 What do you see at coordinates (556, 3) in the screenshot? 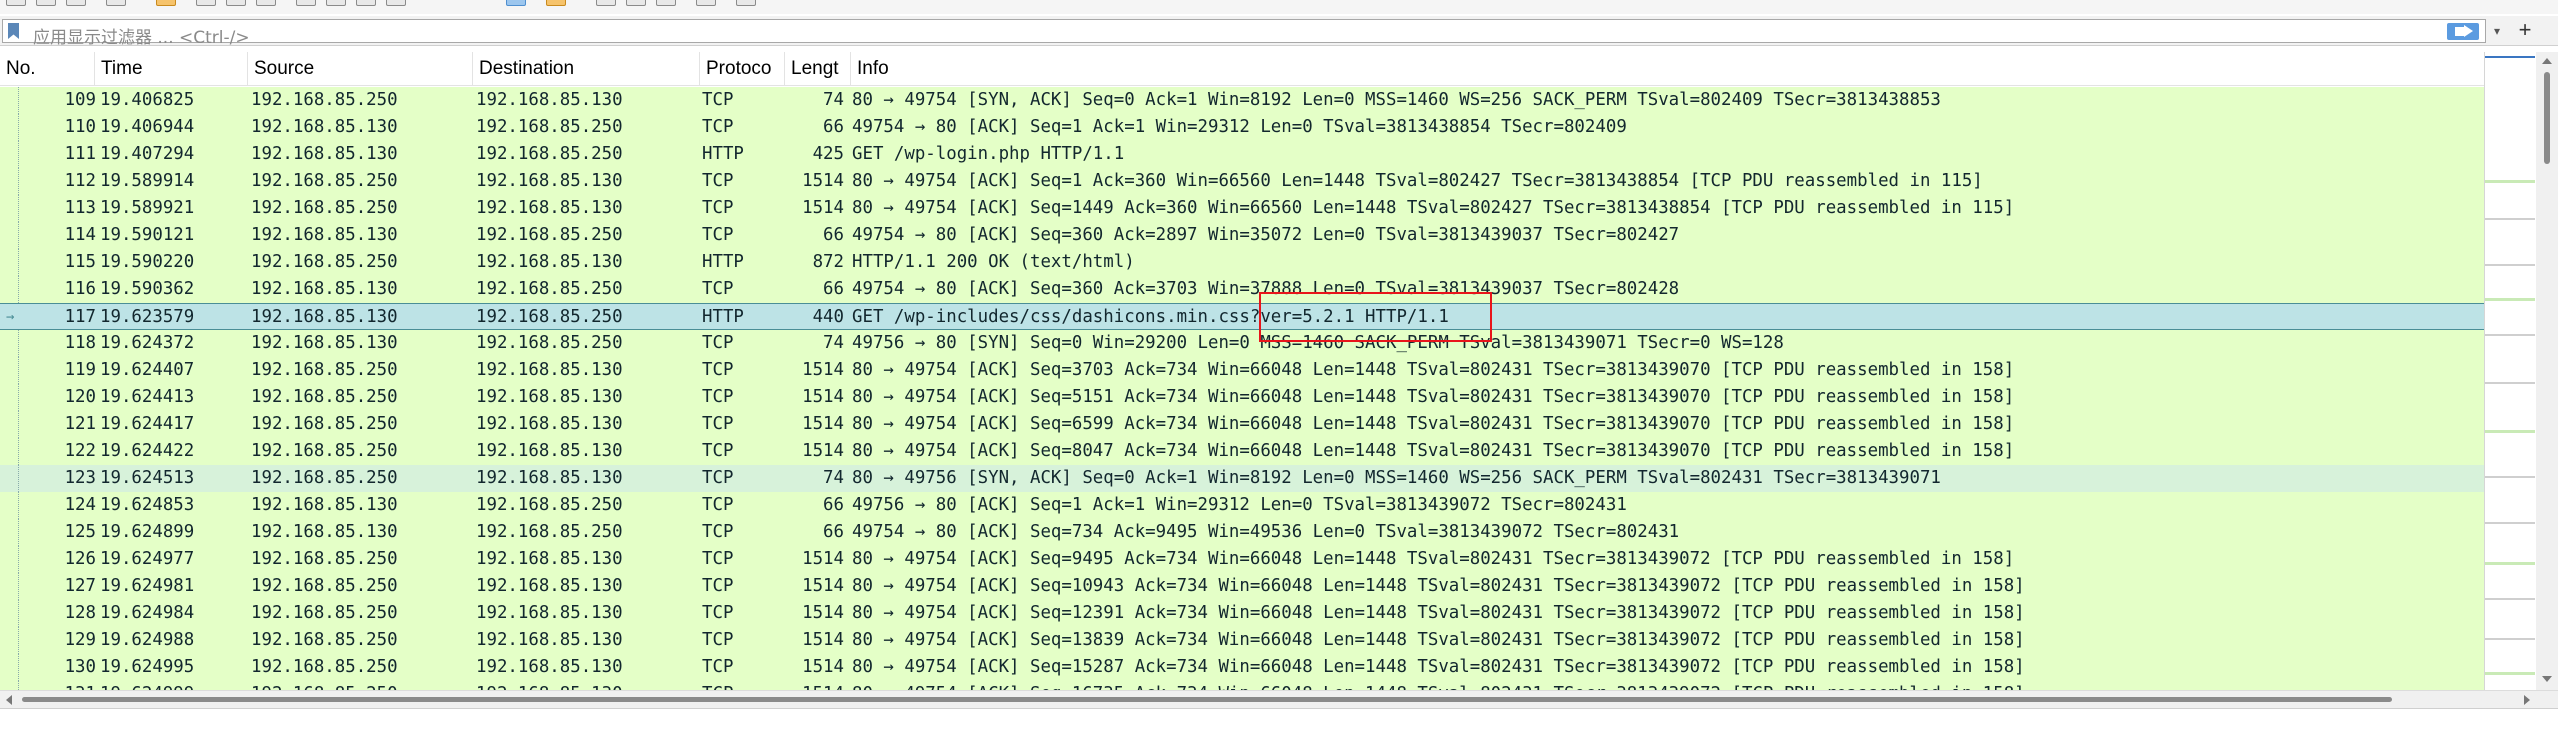
I see `auto-scroll-live-icon` at bounding box center [556, 3].